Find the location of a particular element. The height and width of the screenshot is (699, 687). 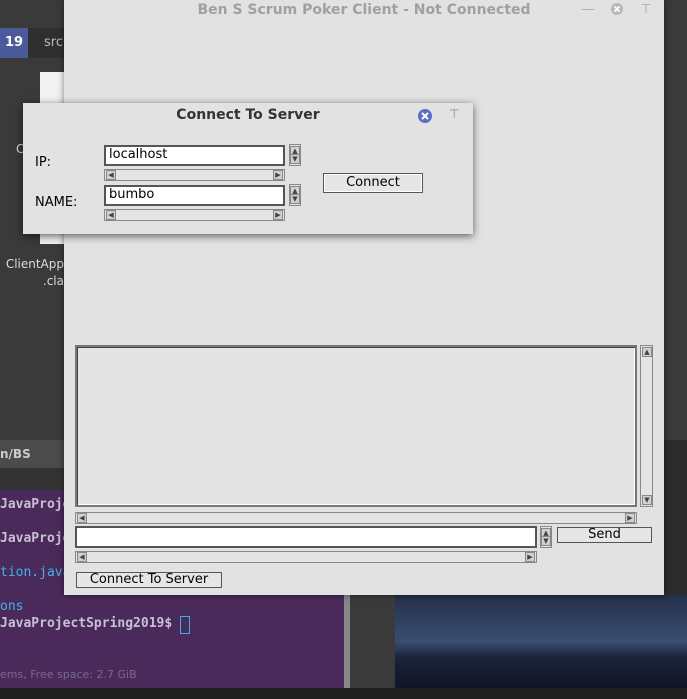

message-input is located at coordinates (306, 537).